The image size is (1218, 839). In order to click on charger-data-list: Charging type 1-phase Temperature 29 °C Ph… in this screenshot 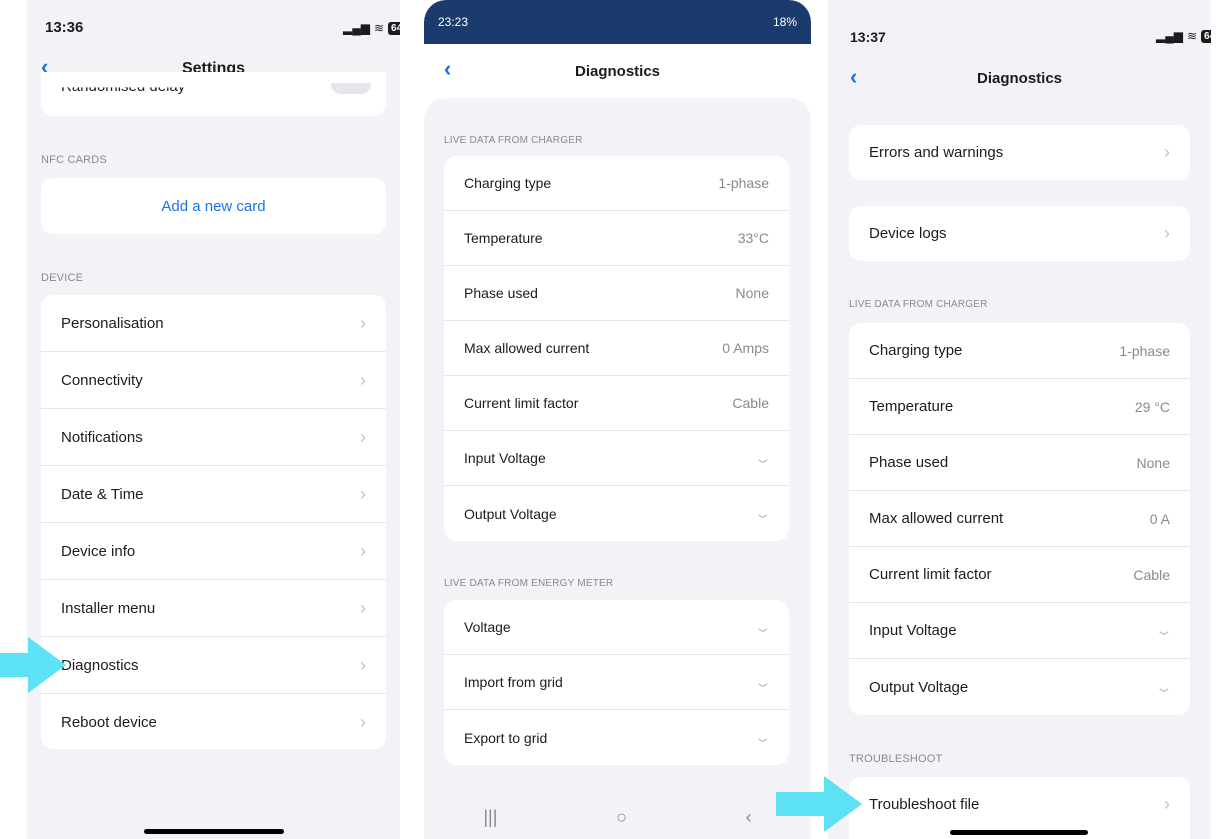, I will do `click(1019, 519)`.